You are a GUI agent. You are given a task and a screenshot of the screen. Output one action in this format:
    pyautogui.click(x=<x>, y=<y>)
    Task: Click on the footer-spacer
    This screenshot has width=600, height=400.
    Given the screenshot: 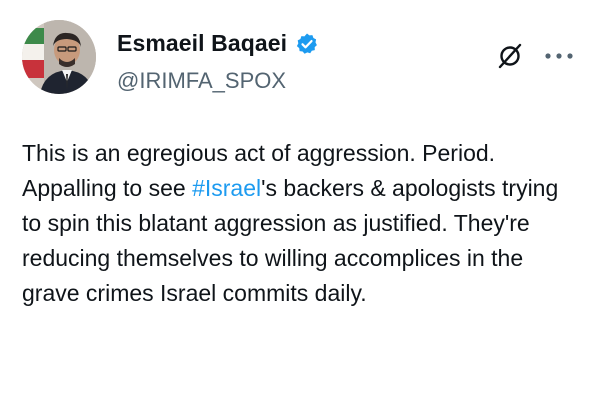 What is the action you would take?
    pyautogui.click(x=300, y=395)
    